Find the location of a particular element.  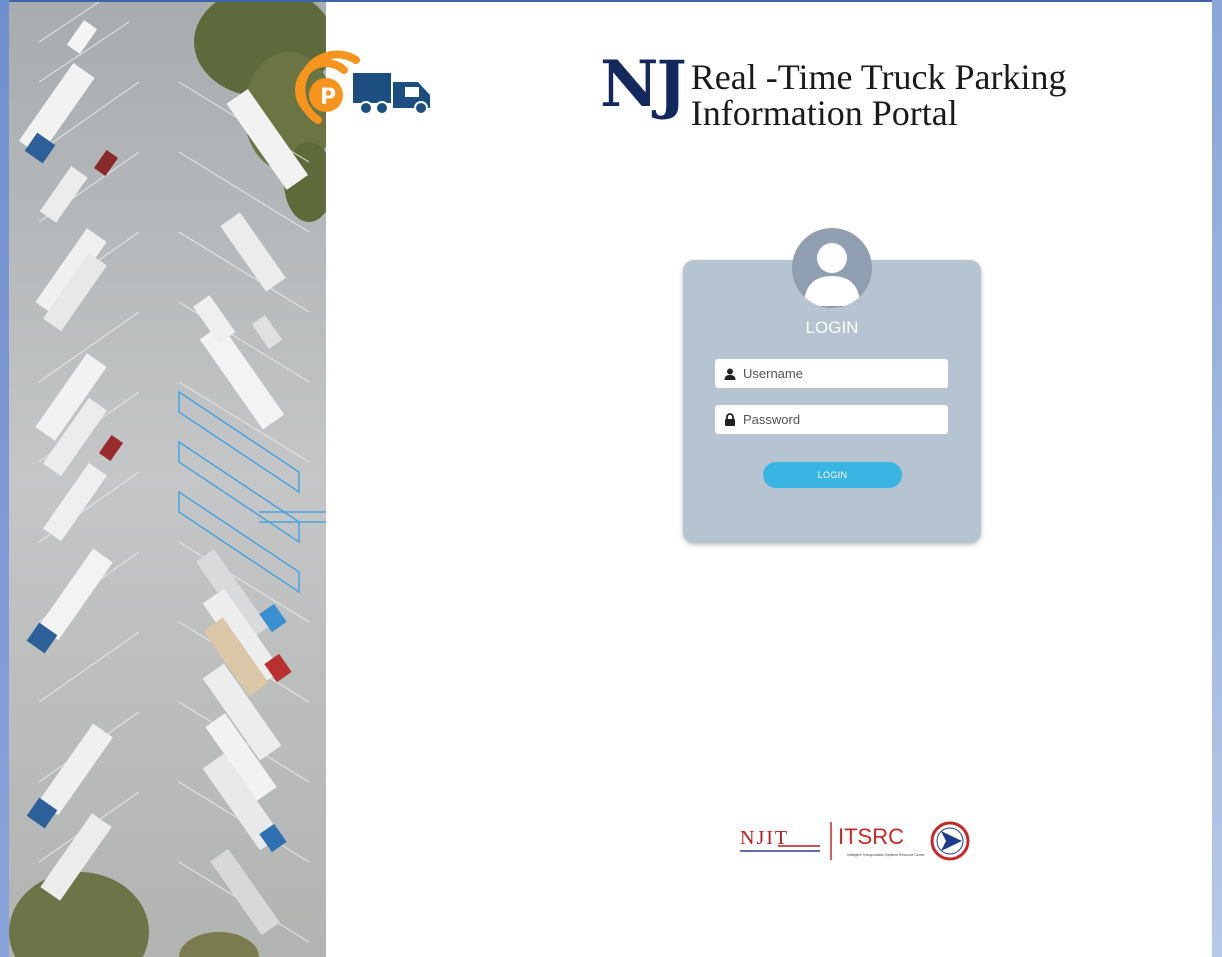

user-icon is located at coordinates (730, 374).